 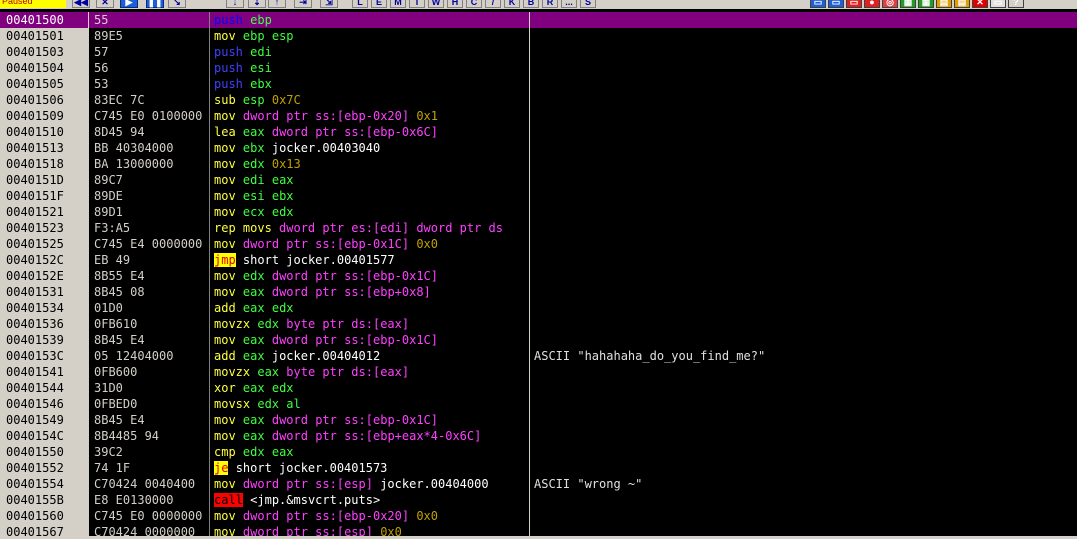 What do you see at coordinates (538, 452) in the screenshot?
I see `disasm-row: 00401550 39C2 cmp edx,eax` at bounding box center [538, 452].